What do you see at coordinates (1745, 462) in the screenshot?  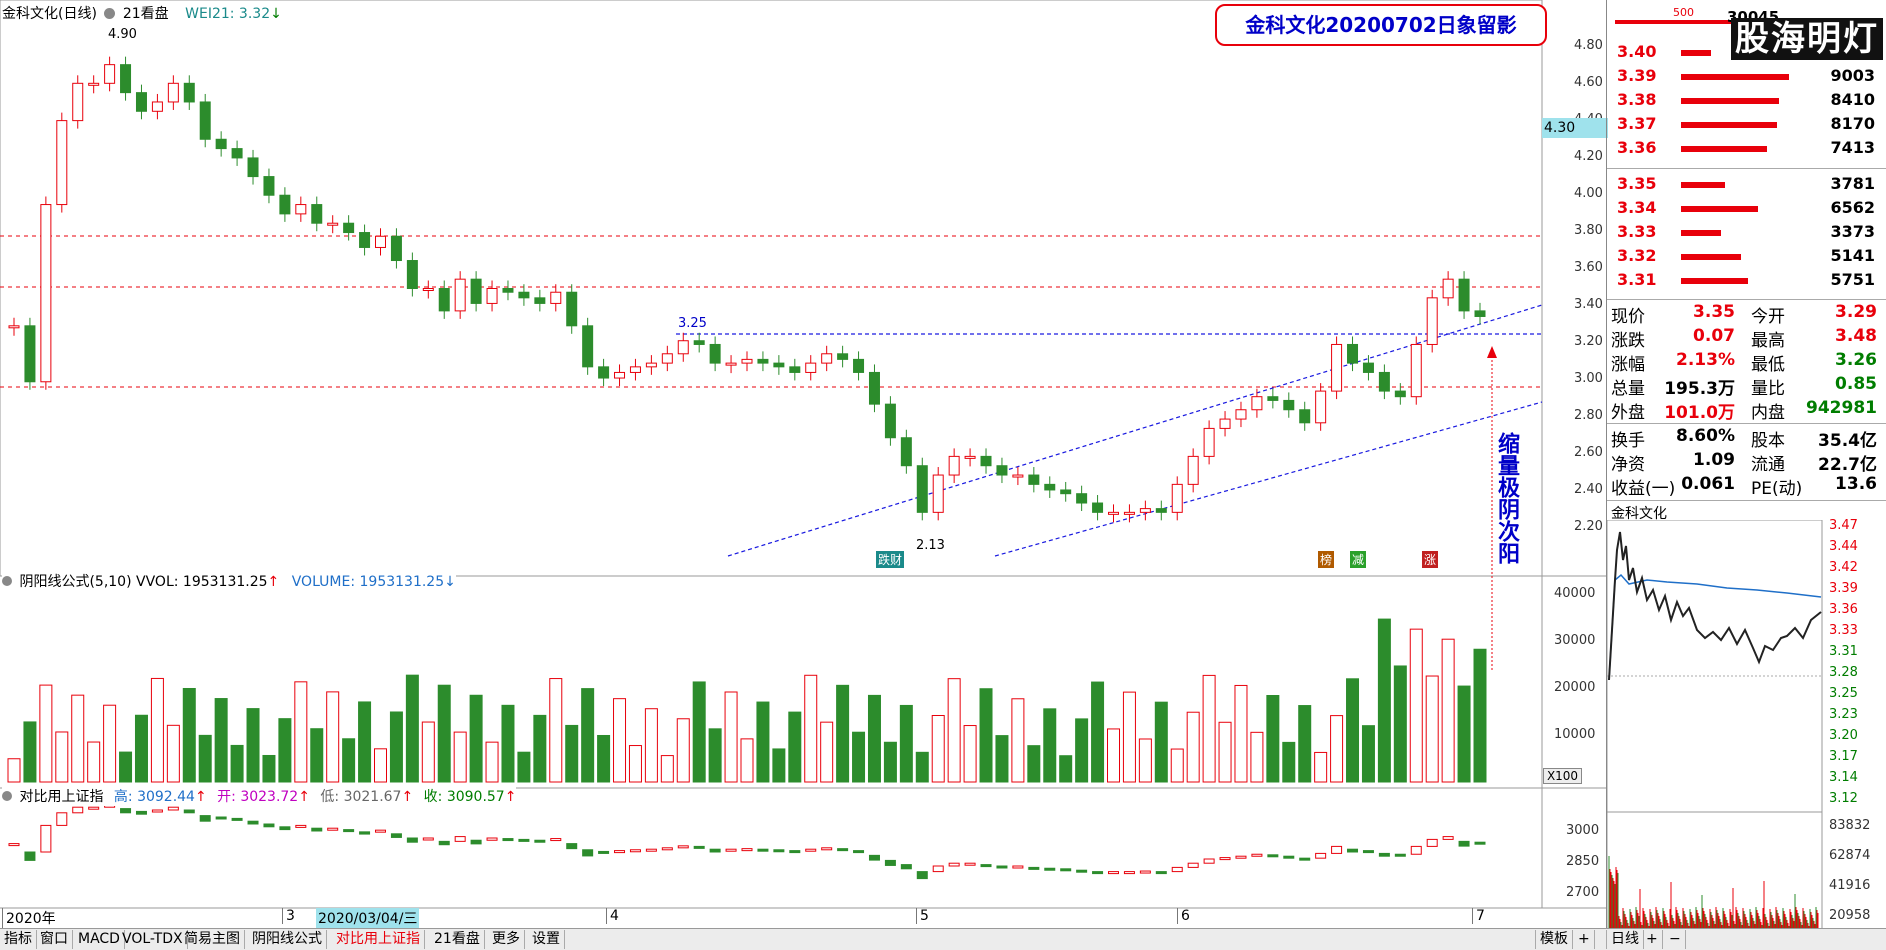 I see `quote-row: 净资 1.09 流通 22.7亿` at bounding box center [1745, 462].